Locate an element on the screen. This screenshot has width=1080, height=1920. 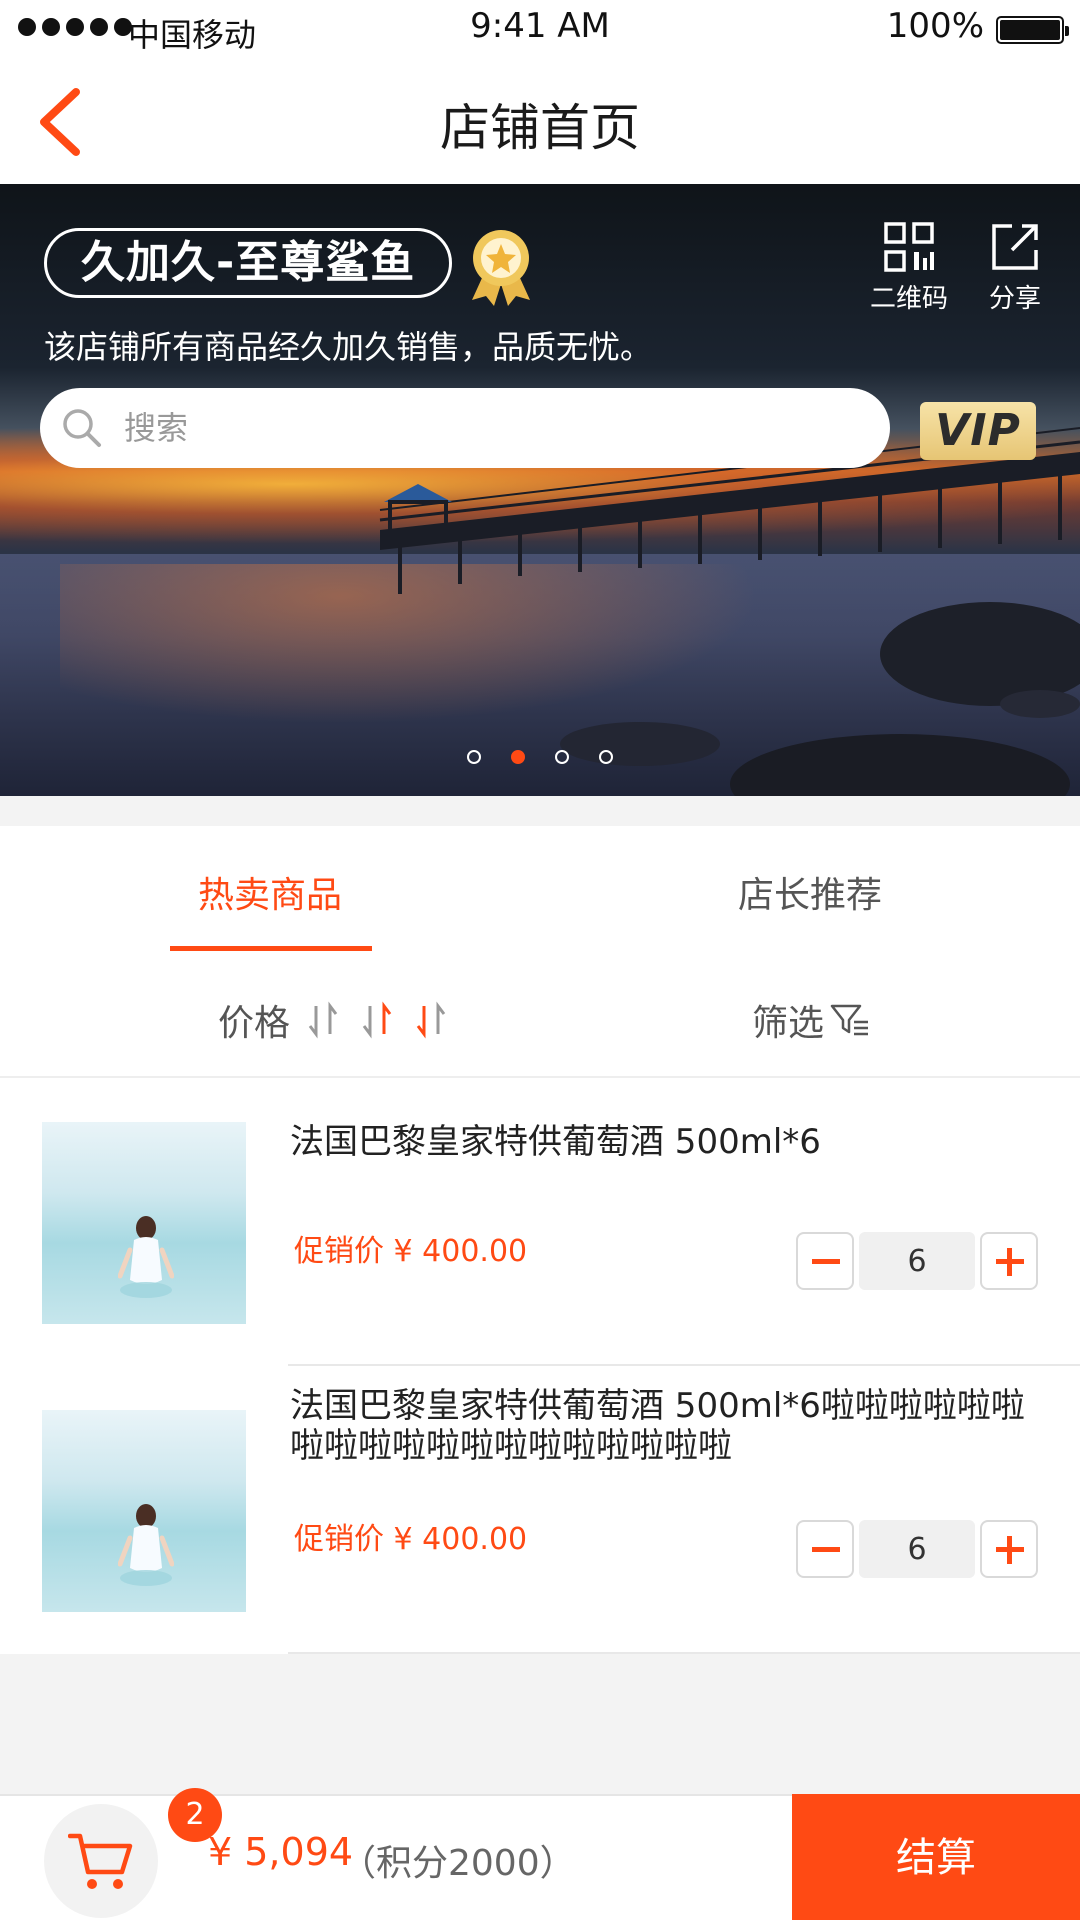
cart-button: 2 is located at coordinates (133, 1853).